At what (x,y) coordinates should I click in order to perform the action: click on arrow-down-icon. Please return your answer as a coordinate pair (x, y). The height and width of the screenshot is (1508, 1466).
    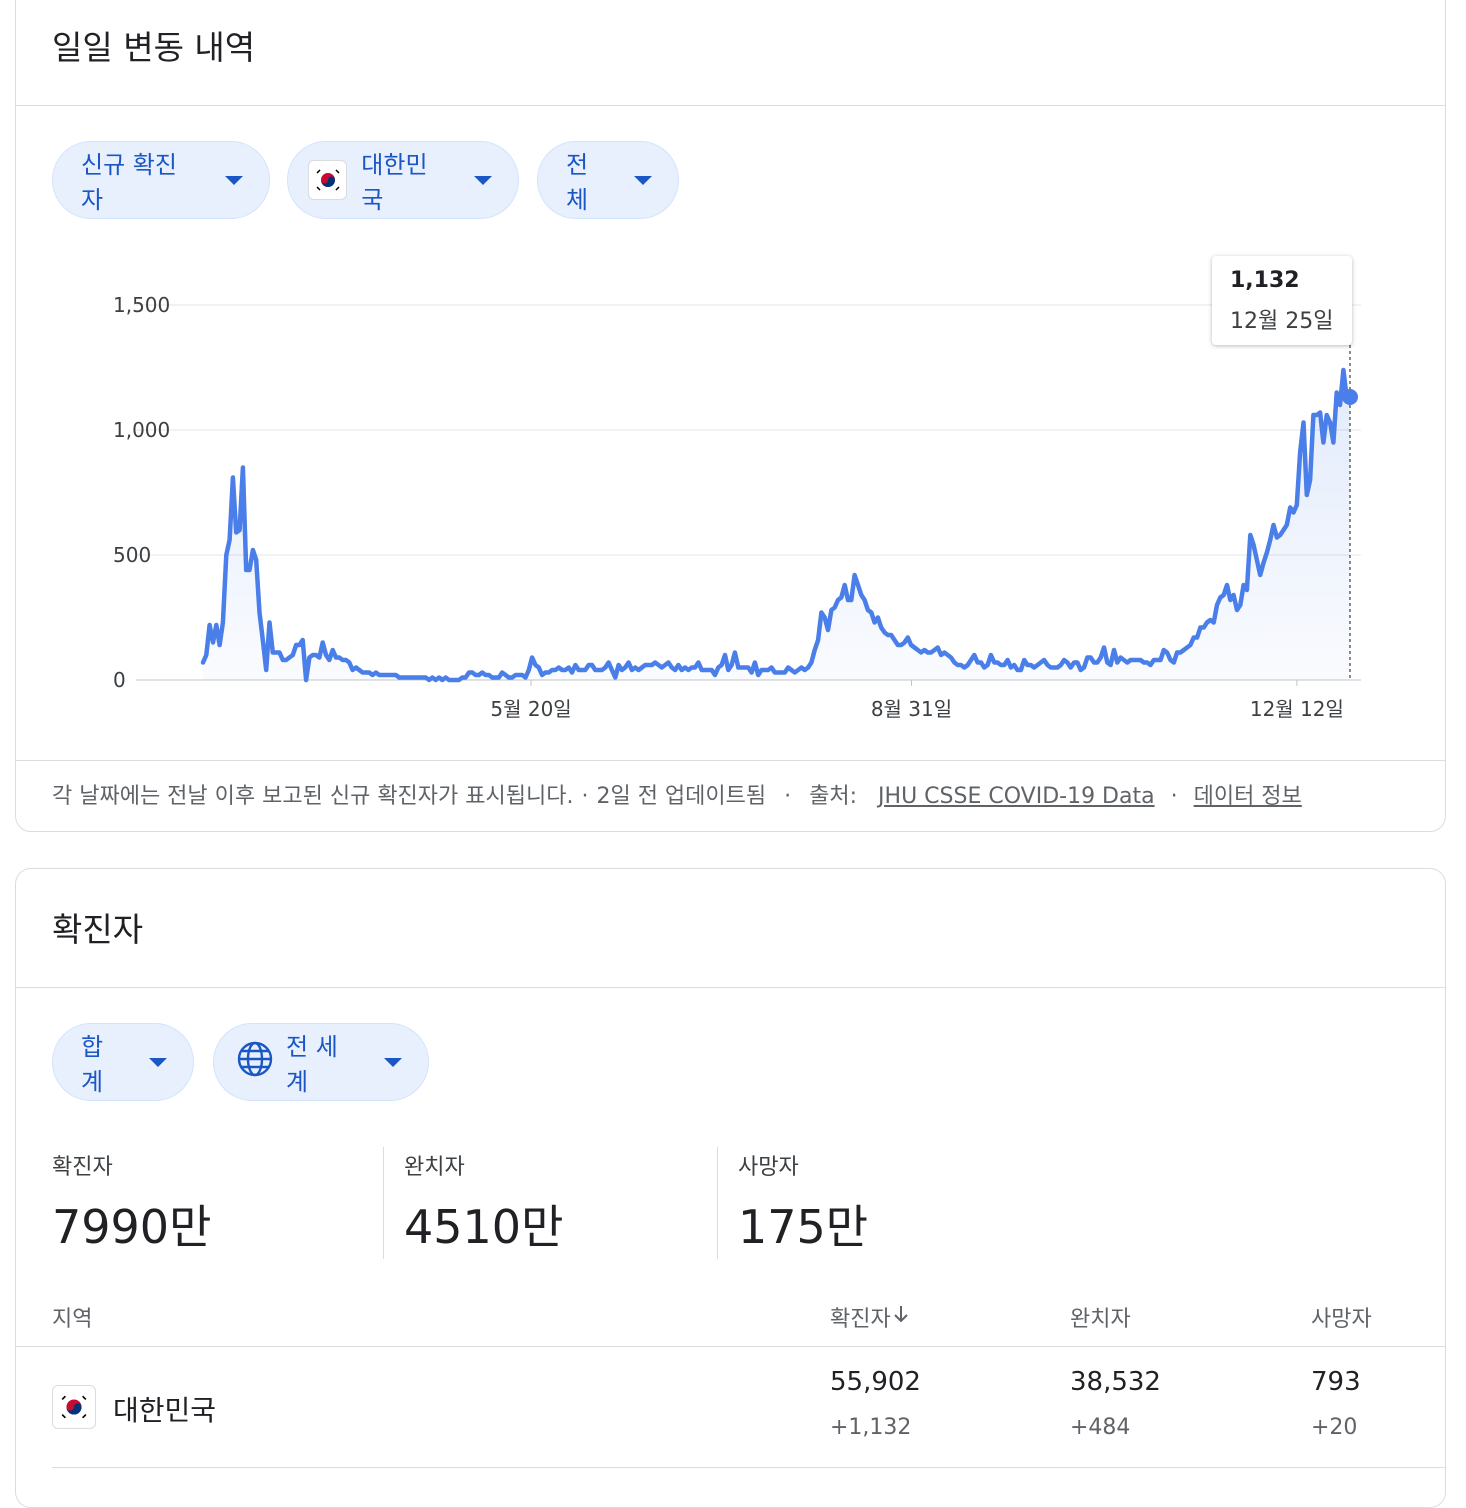
    Looking at the image, I should click on (901, 1317).